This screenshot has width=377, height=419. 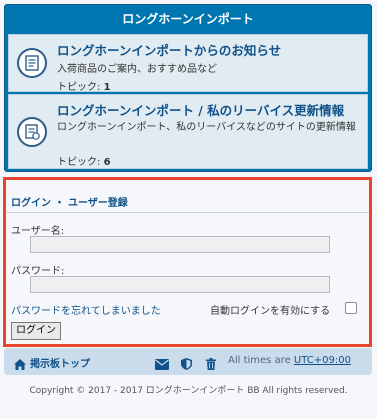 I want to click on topics-count: トピック: 1, so click(x=84, y=85).